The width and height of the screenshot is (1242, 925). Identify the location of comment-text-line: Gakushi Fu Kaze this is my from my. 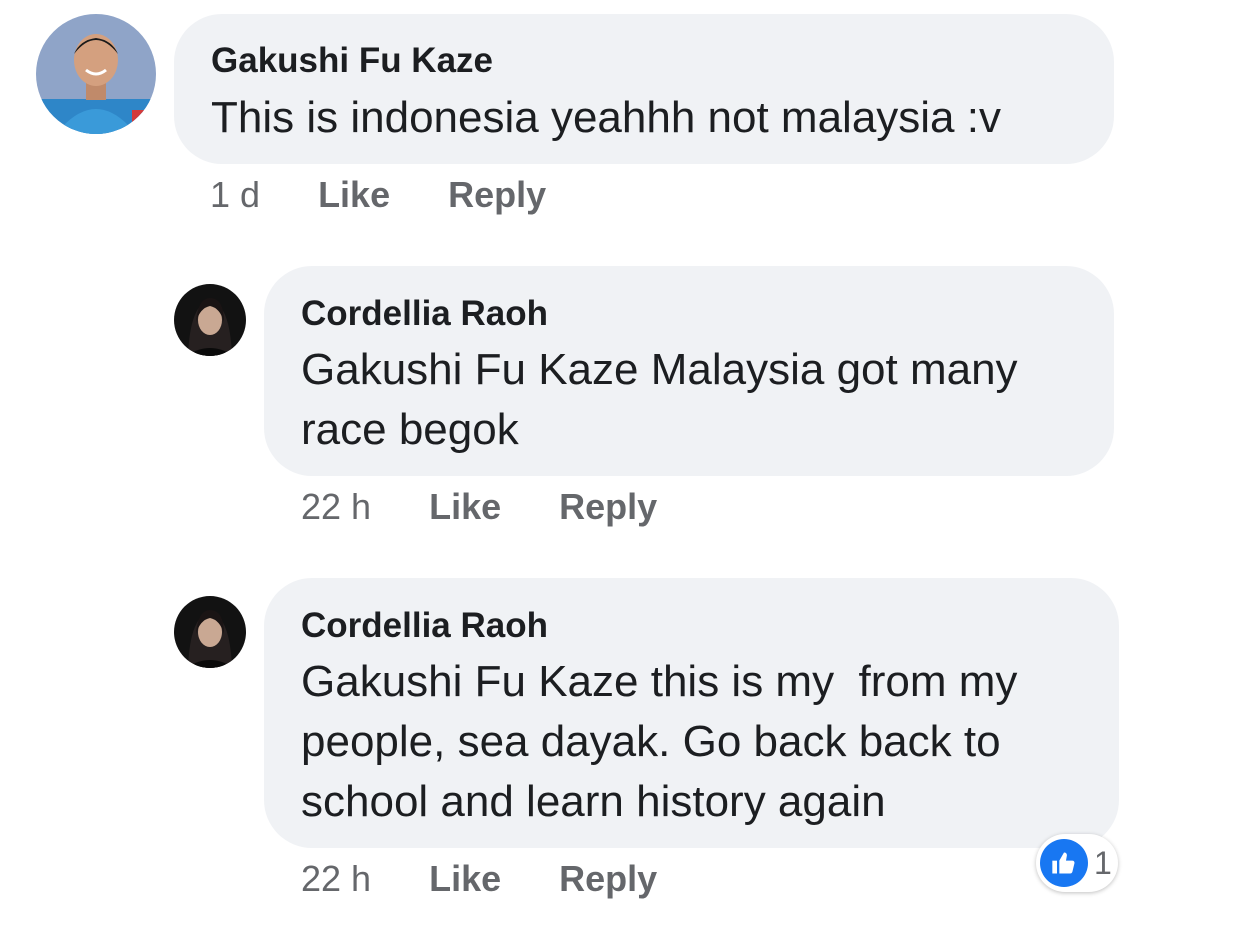
(659, 681).